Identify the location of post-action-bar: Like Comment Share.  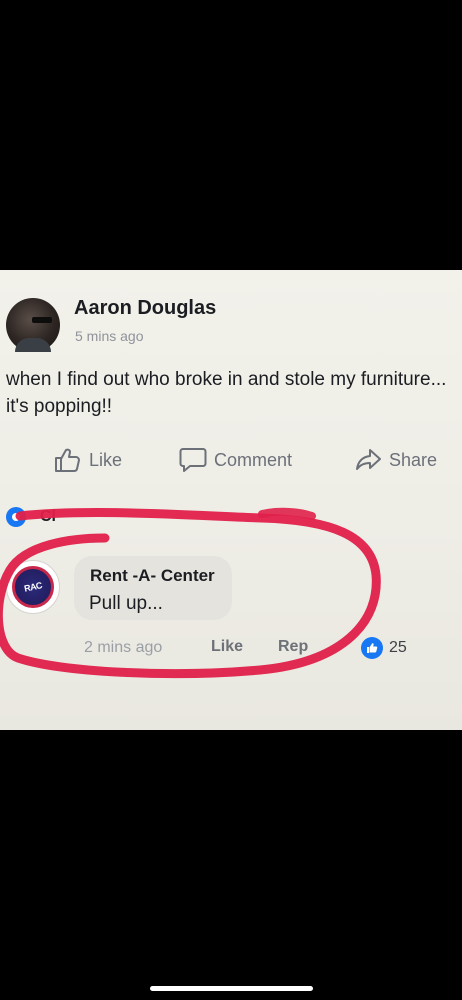
(231, 460).